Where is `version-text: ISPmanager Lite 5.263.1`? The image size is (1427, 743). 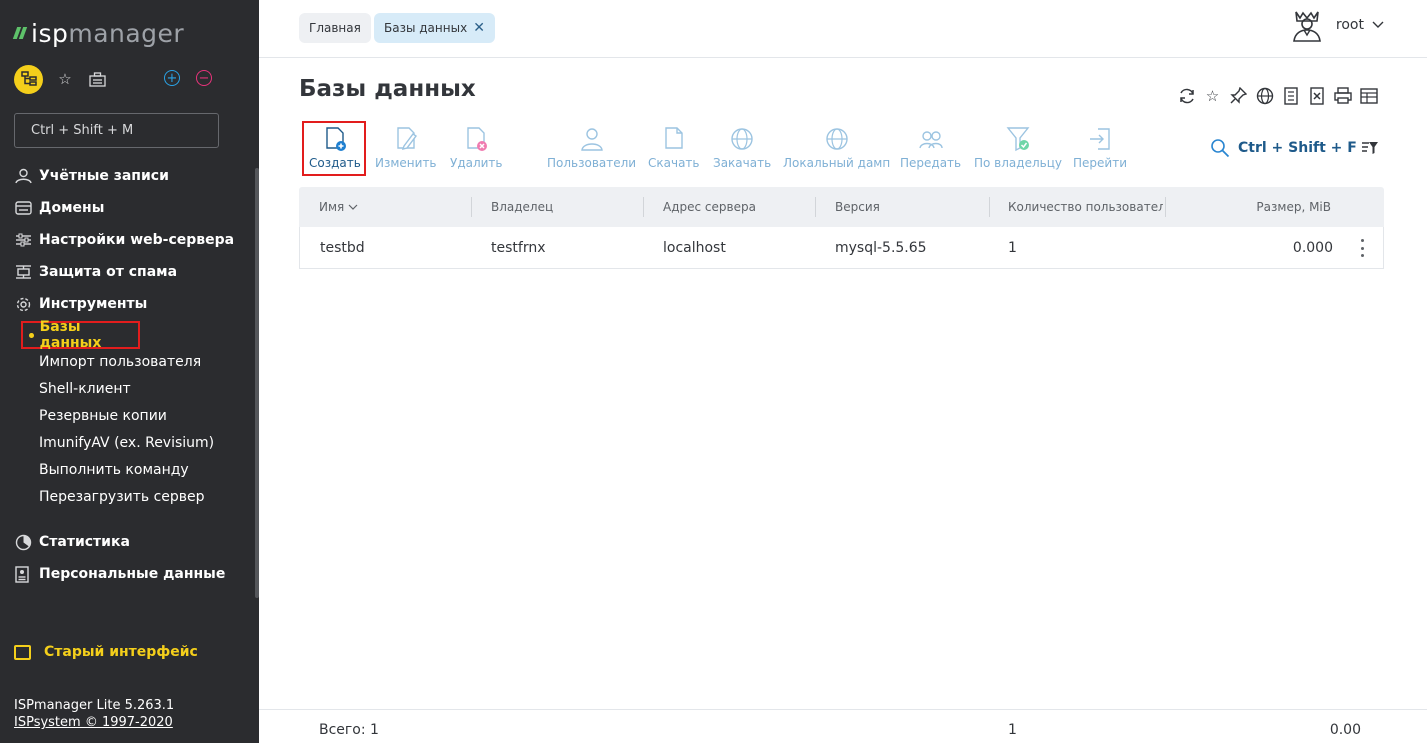
version-text: ISPmanager Lite 5.263.1 is located at coordinates (94, 705).